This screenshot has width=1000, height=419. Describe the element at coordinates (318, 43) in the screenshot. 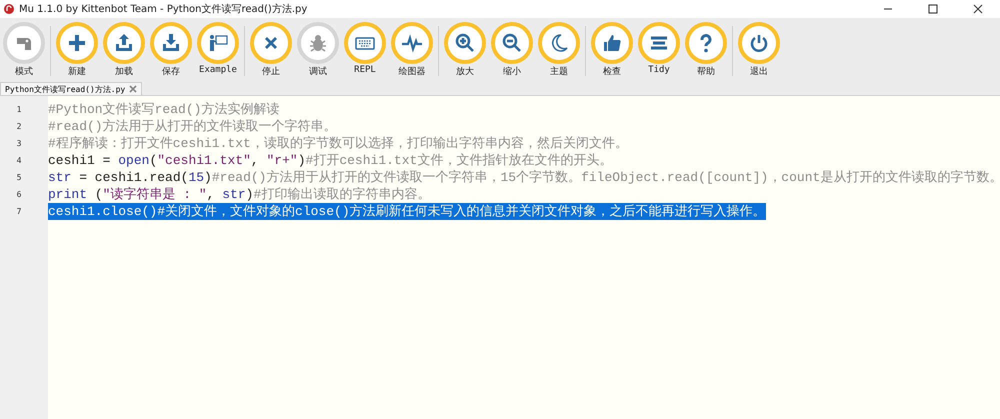

I see `bug-icon` at that location.